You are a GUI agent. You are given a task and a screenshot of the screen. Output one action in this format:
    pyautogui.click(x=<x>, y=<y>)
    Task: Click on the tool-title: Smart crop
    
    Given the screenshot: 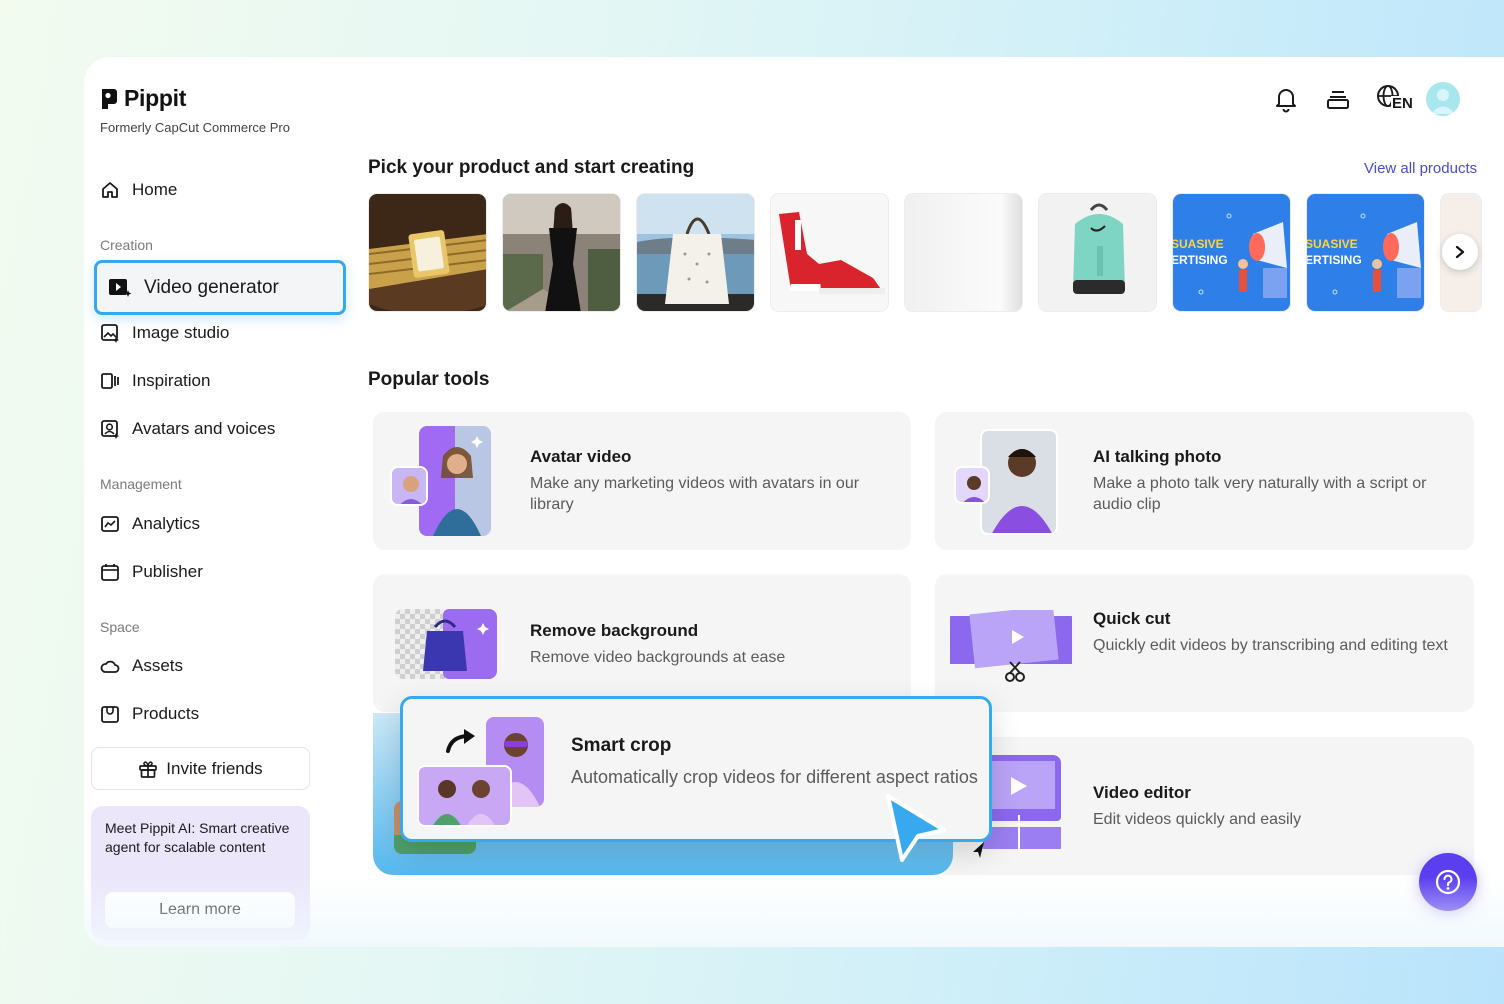 What is the action you would take?
    pyautogui.click(x=621, y=745)
    